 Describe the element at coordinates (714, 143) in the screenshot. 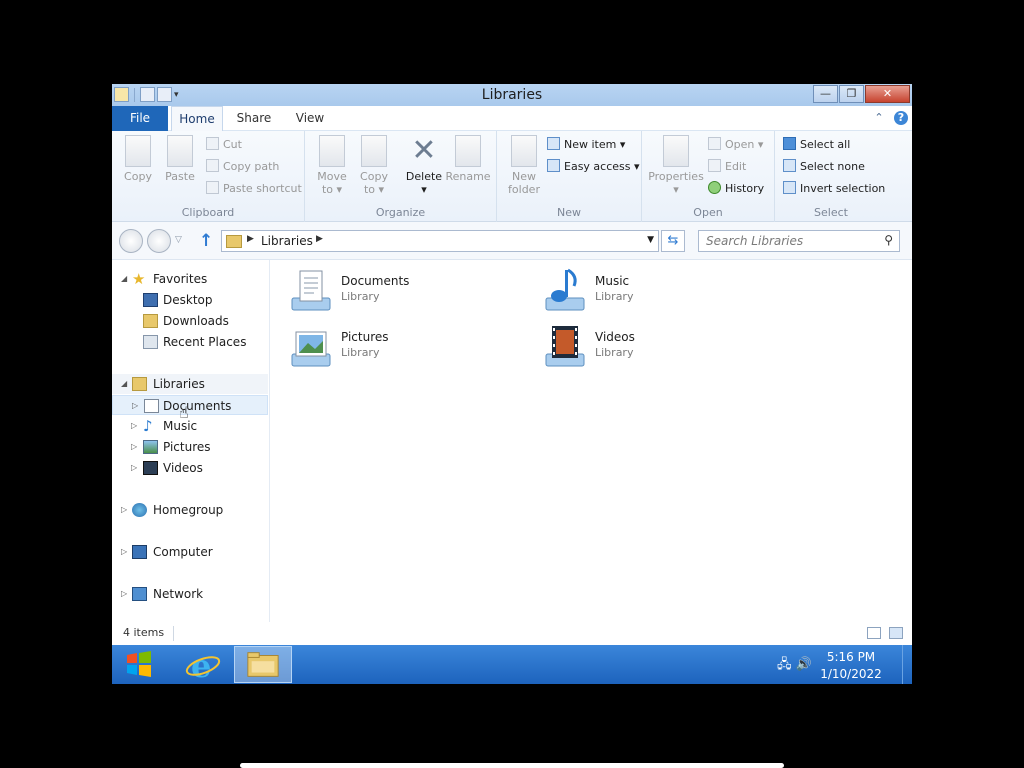

I see `open-icon` at that location.